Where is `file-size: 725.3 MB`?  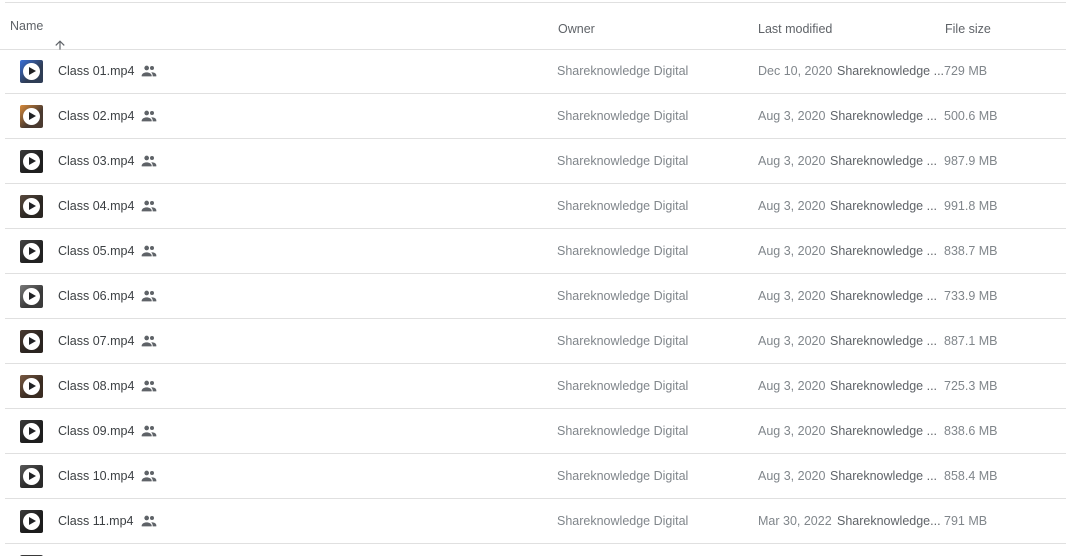
file-size: 725.3 MB is located at coordinates (971, 386).